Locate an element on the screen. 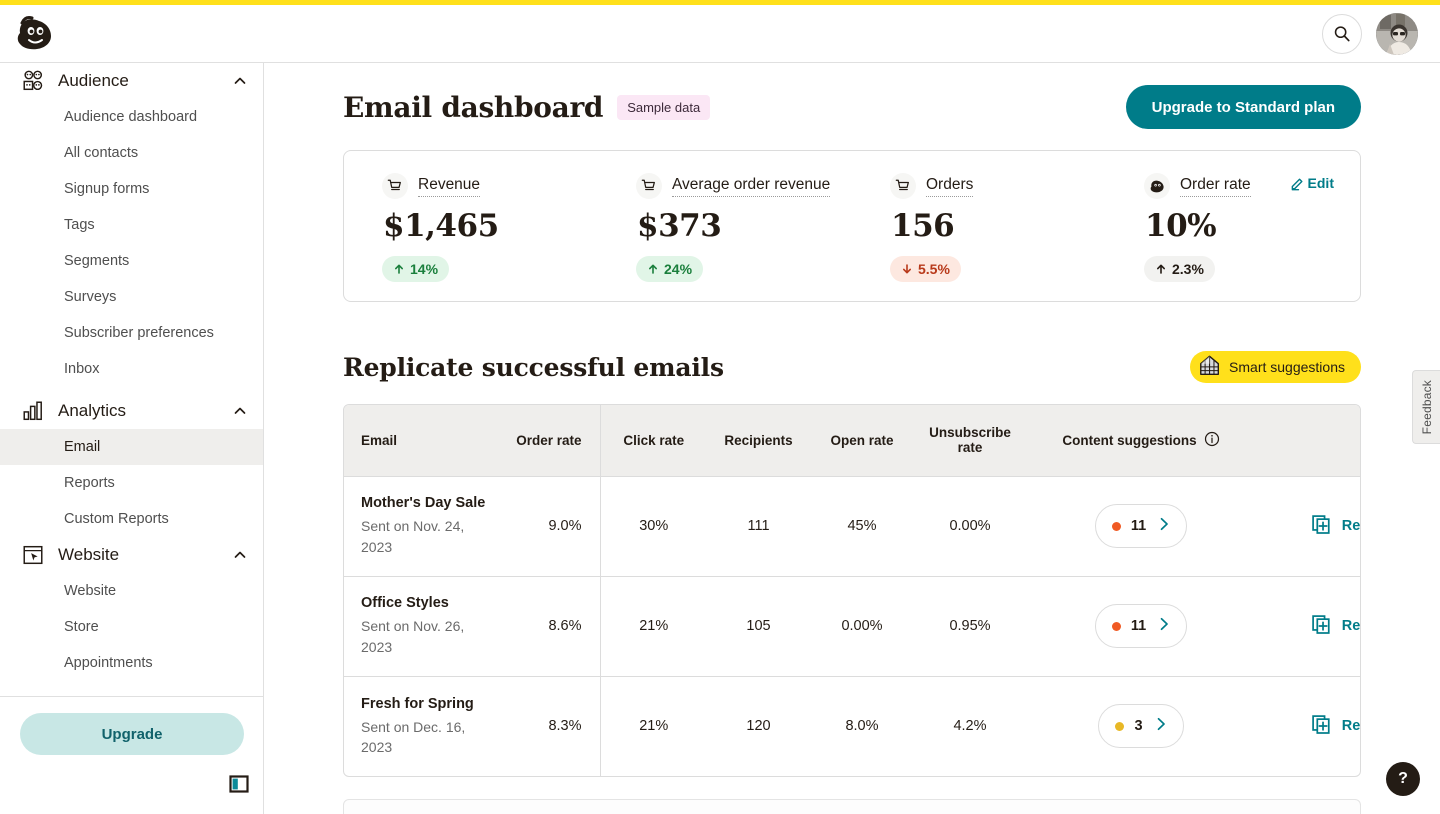 The width and height of the screenshot is (1440, 814). stat-value: $1,465 is located at coordinates (441, 226).